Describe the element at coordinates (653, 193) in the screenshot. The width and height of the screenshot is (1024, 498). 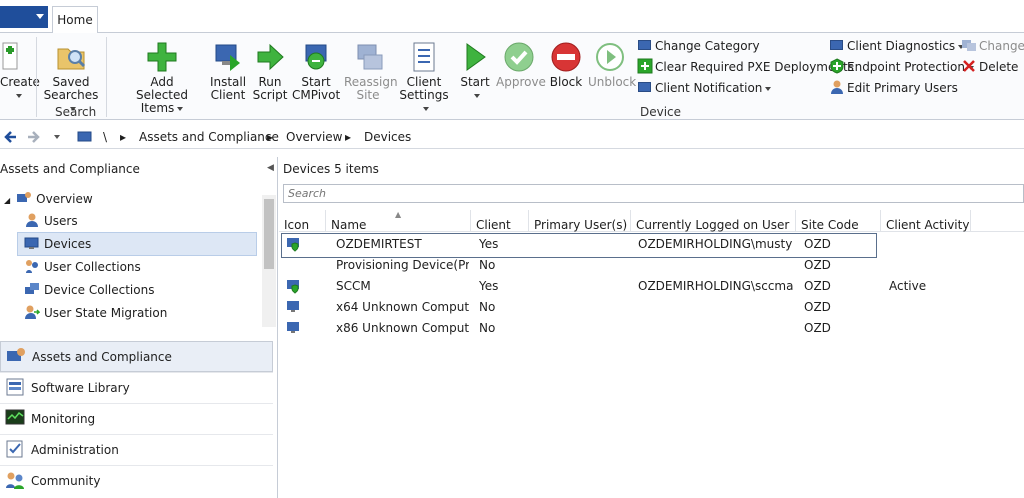
I see `search-input` at that location.